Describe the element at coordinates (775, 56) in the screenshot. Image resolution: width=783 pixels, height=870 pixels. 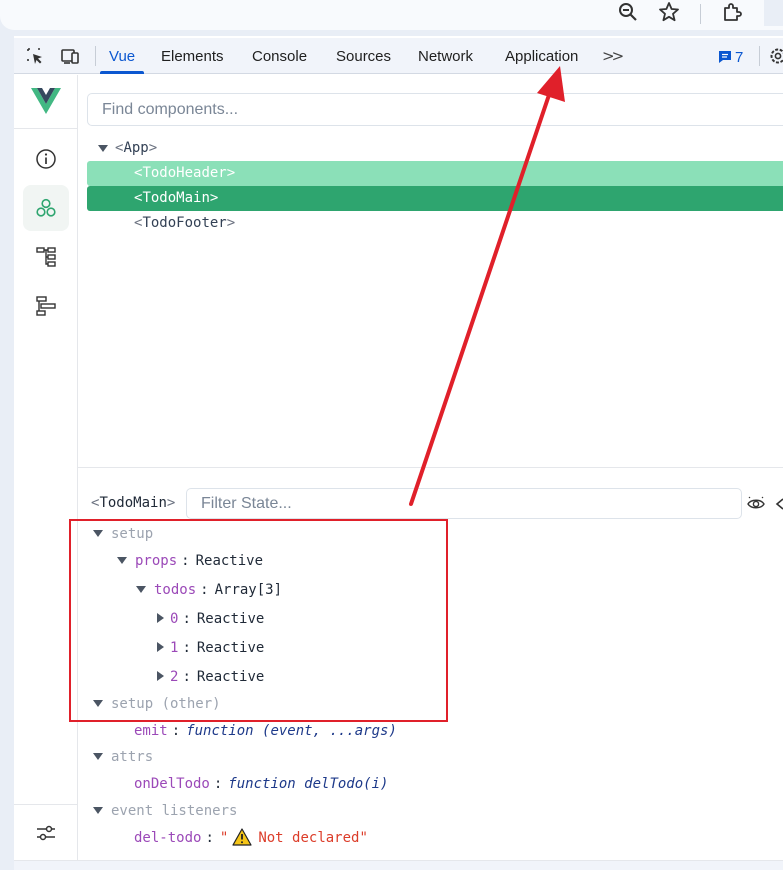
I see `settings-icon` at that location.